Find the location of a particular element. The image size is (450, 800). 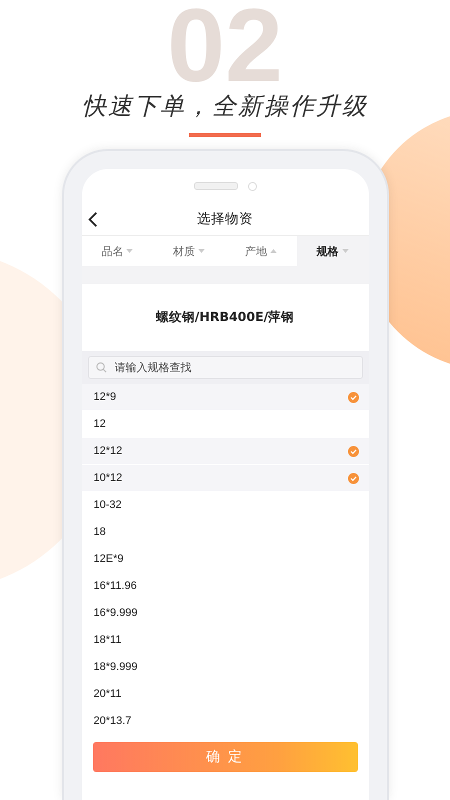

product-name: 螺纹钢/HRB400E/萍钢 is located at coordinates (225, 317).